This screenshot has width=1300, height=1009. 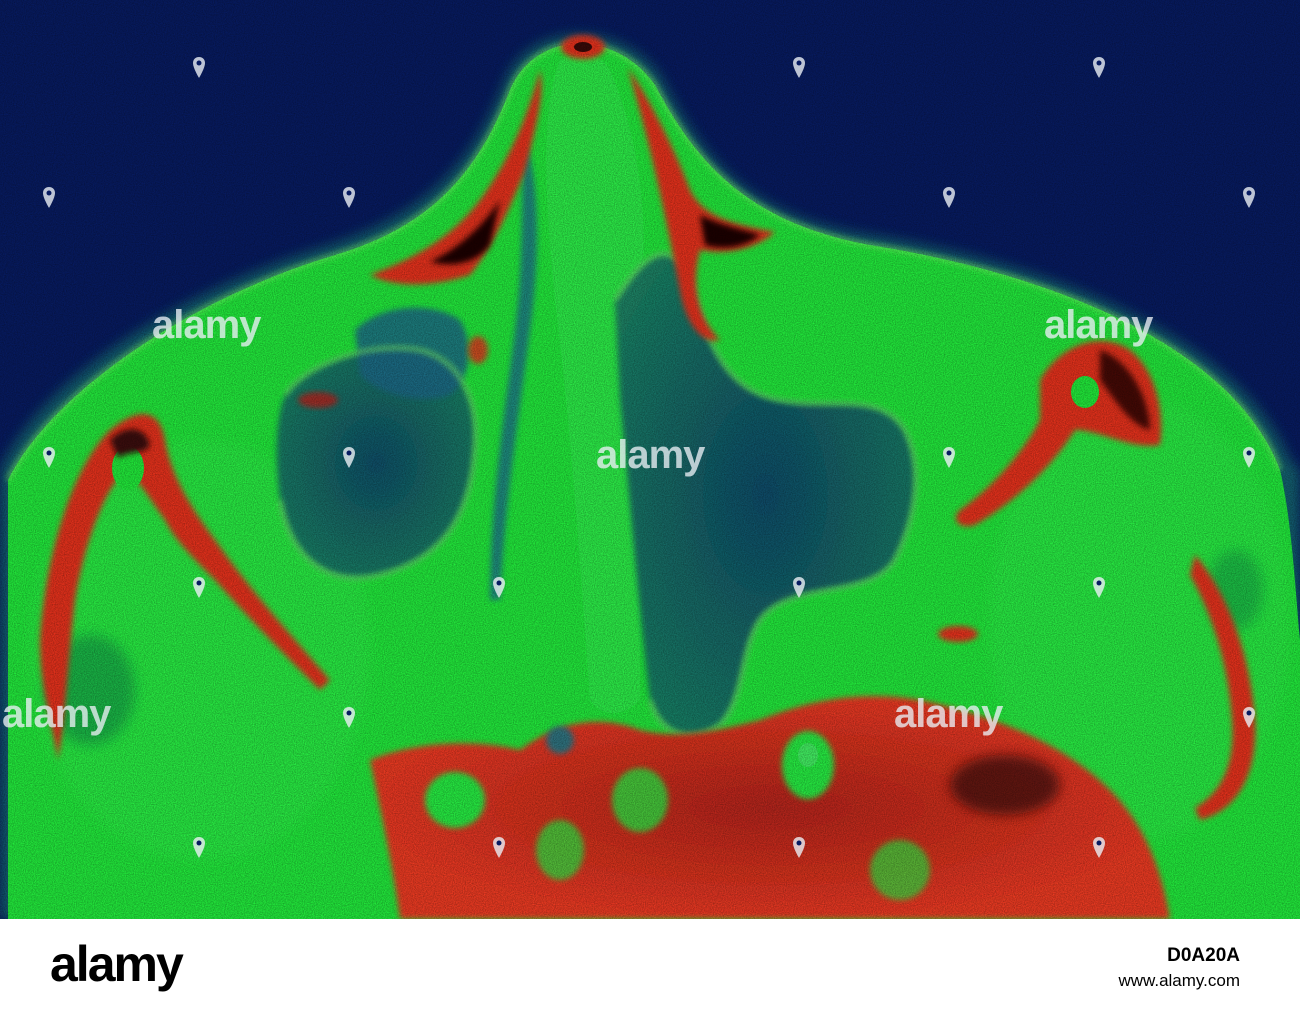 I want to click on image-info: D0A20A www.alamy.com, so click(x=1179, y=968).